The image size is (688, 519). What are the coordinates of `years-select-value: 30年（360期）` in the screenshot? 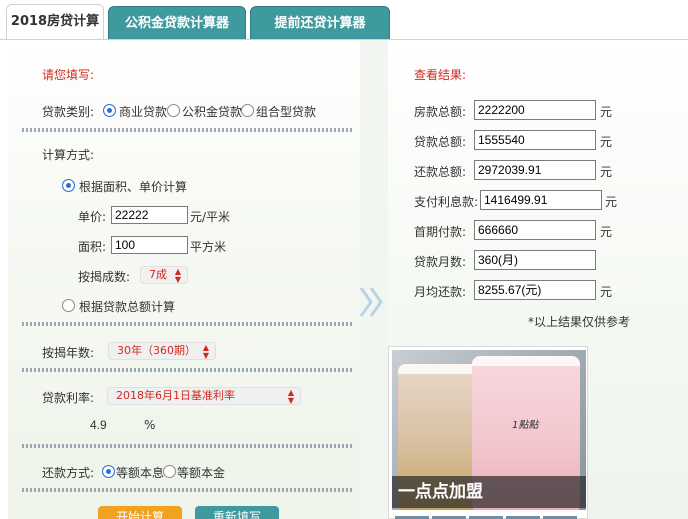 It's located at (156, 350).